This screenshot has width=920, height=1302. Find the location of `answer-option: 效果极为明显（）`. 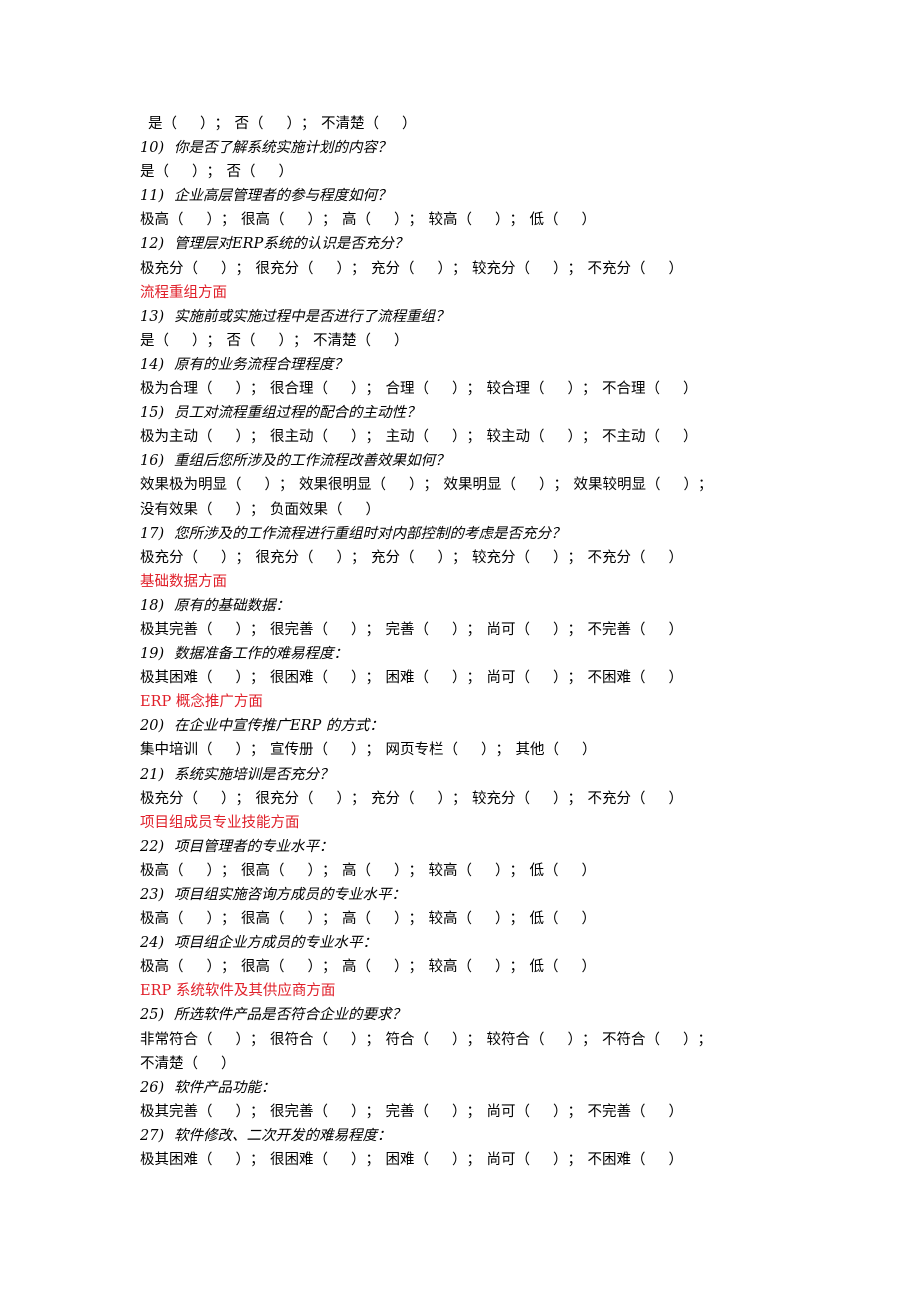

answer-option: 效果极为明显（） is located at coordinates (209, 485).